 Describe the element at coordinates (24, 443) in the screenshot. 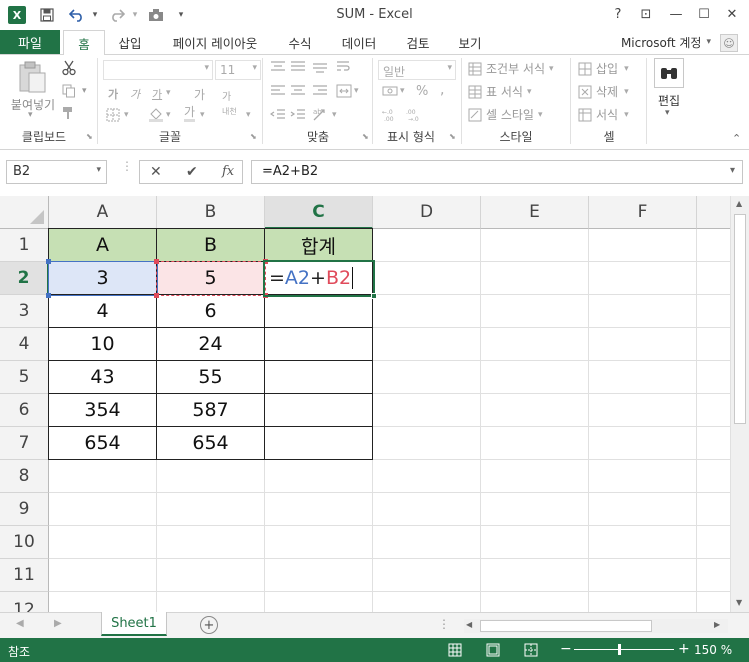

I see `row-header-7: 7` at that location.